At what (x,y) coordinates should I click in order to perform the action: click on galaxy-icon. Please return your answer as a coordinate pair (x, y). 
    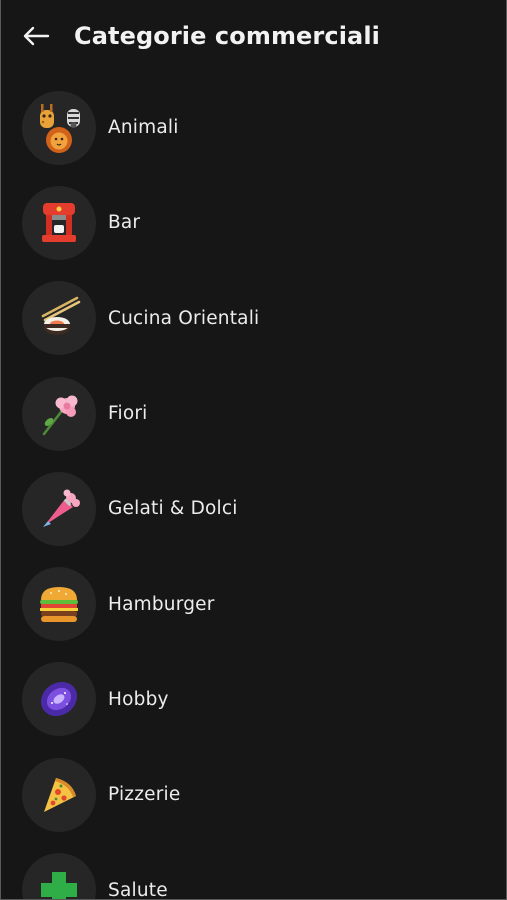
    Looking at the image, I should click on (59, 699).